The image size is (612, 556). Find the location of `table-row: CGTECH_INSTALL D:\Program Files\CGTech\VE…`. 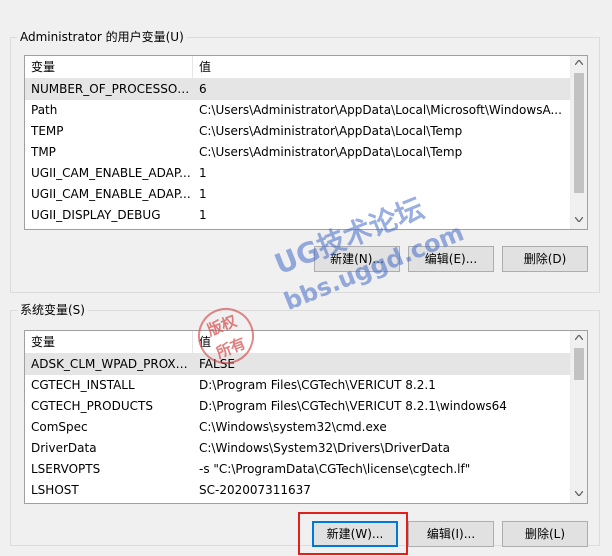

table-row: CGTECH_INSTALL D:\Program Files\CGTech\VE… is located at coordinates (297, 385).